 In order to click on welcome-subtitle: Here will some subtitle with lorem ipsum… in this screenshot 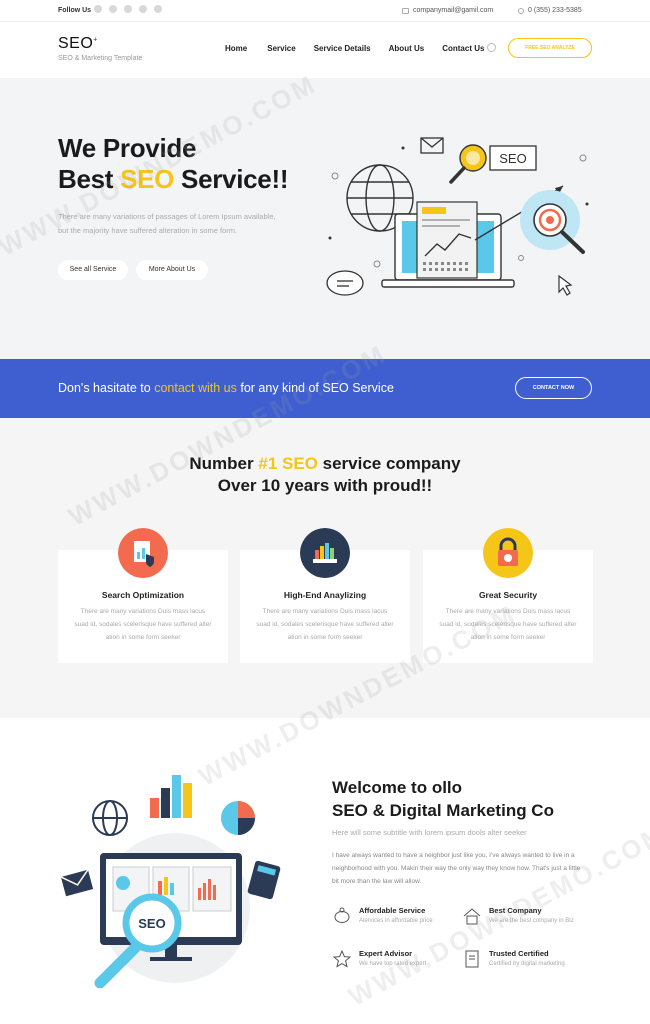, I will do `click(429, 832)`.